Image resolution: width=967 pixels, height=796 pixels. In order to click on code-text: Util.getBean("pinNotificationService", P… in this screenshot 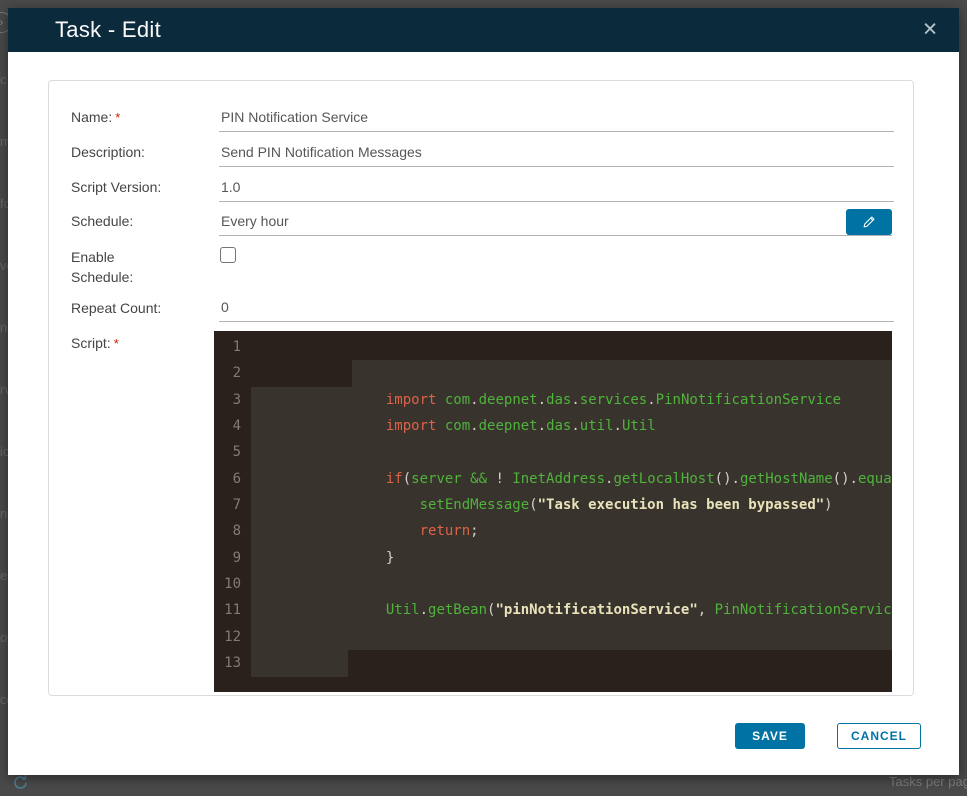, I will do `click(638, 610)`.